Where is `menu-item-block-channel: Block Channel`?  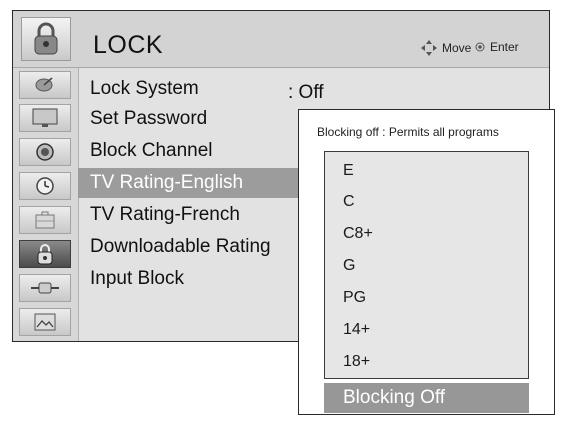
menu-item-block-channel: Block Channel is located at coordinates (188, 151).